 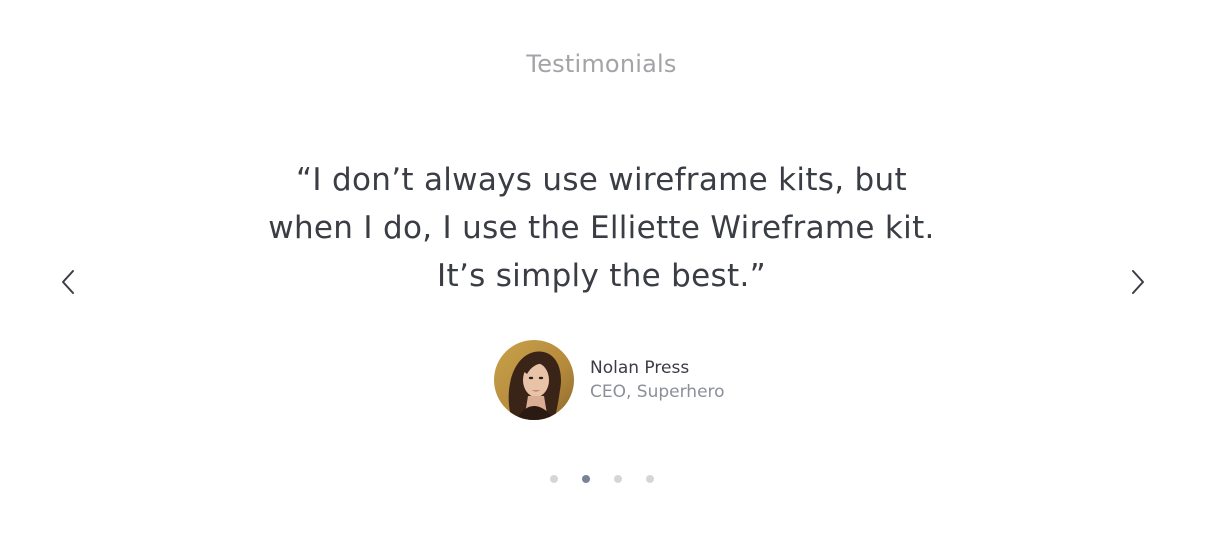 I want to click on author-name: Nolan Press, so click(x=640, y=368).